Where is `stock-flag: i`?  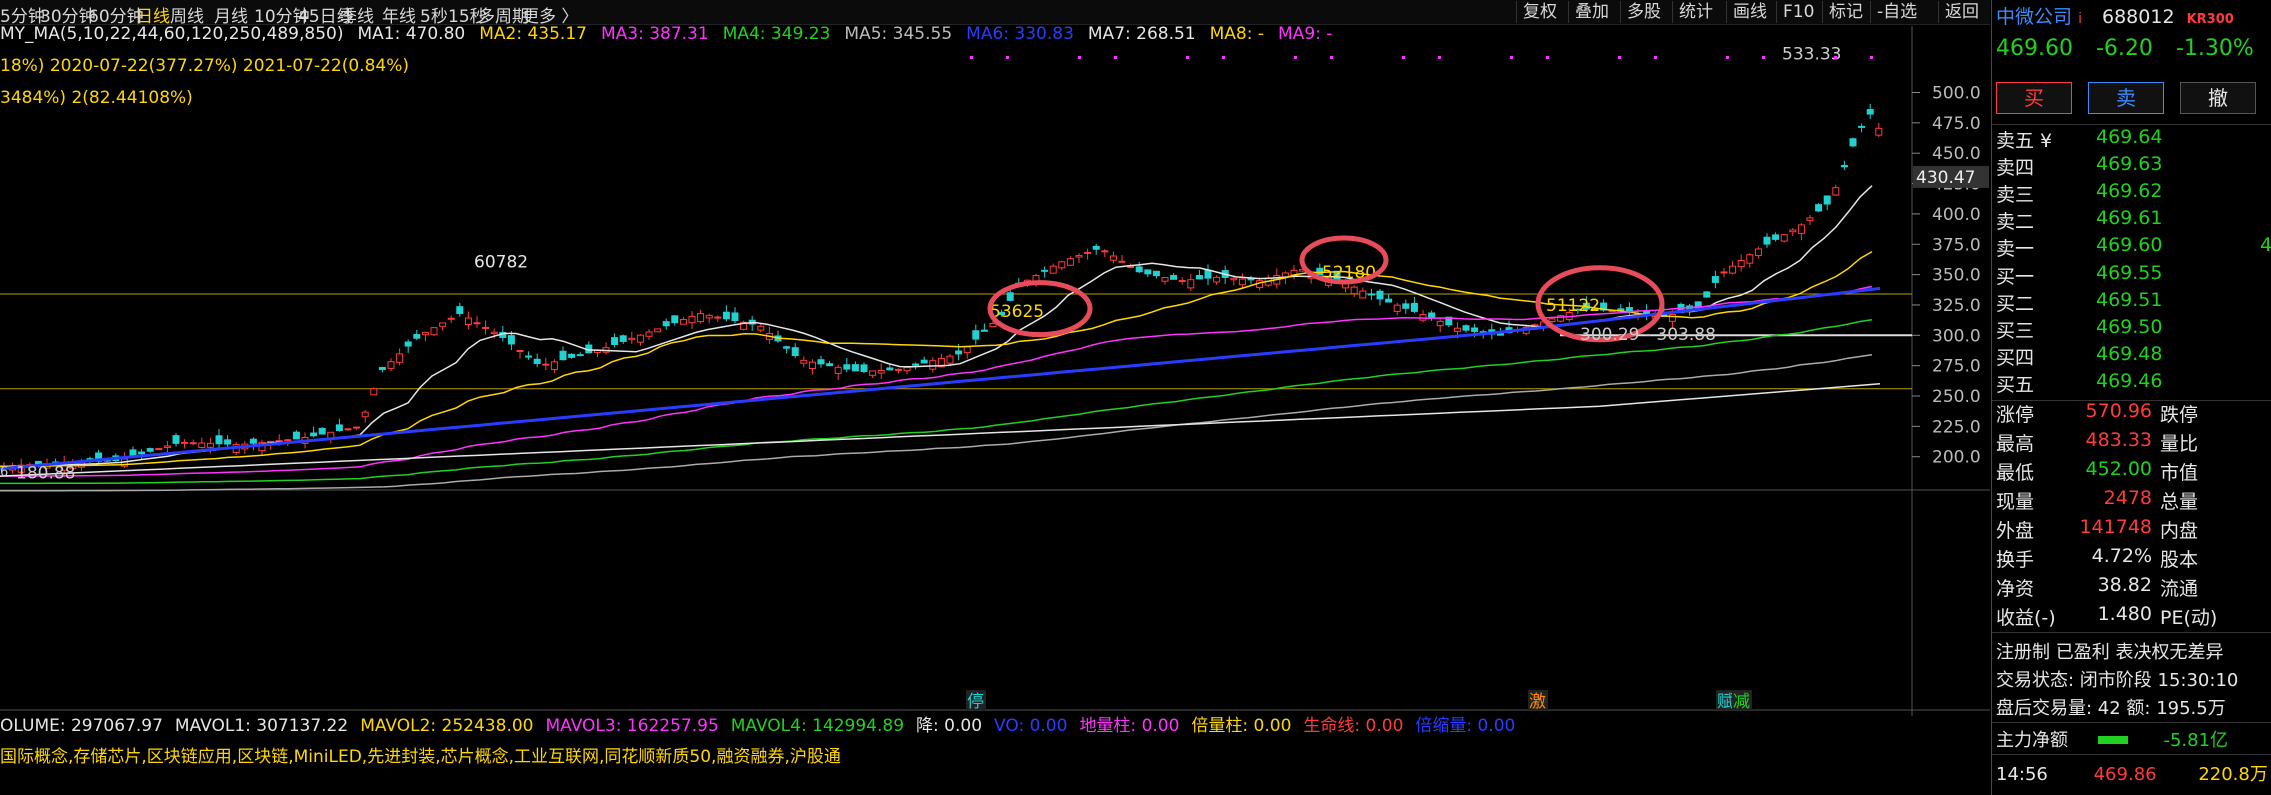
stock-flag: i is located at coordinates (2080, 19).